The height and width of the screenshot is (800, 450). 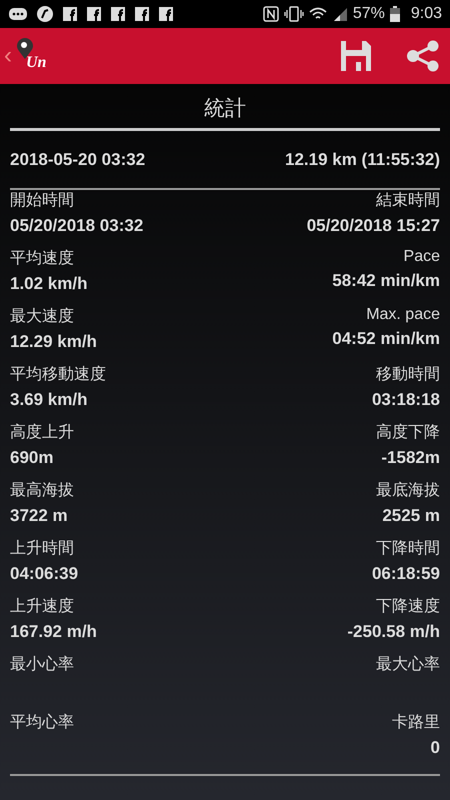 What do you see at coordinates (435, 748) in the screenshot?
I see `stat-value: 0` at bounding box center [435, 748].